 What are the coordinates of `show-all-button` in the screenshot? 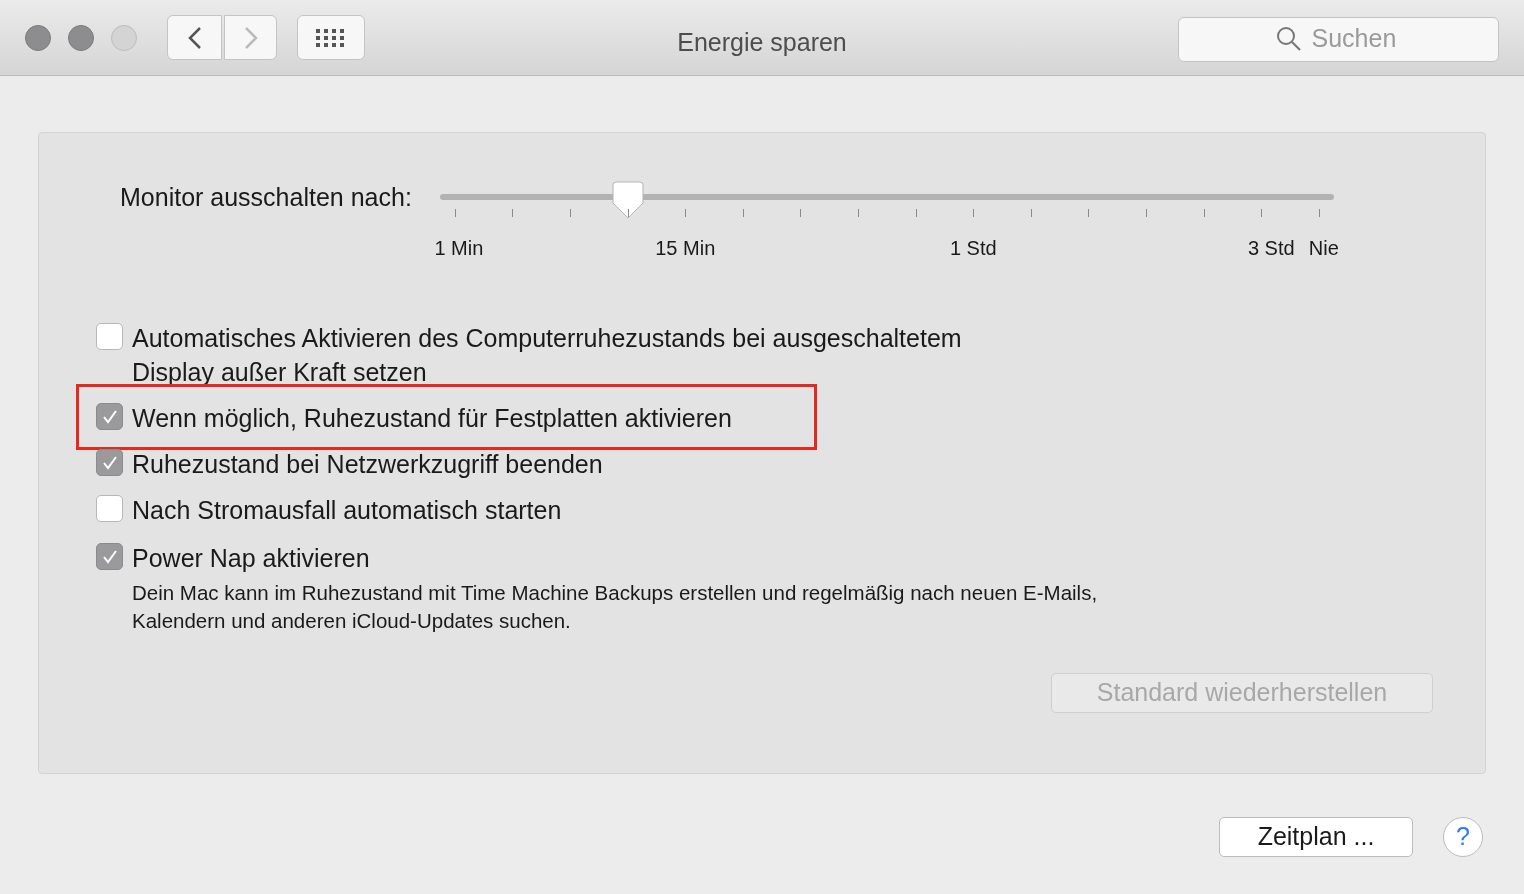 It's located at (331, 37).